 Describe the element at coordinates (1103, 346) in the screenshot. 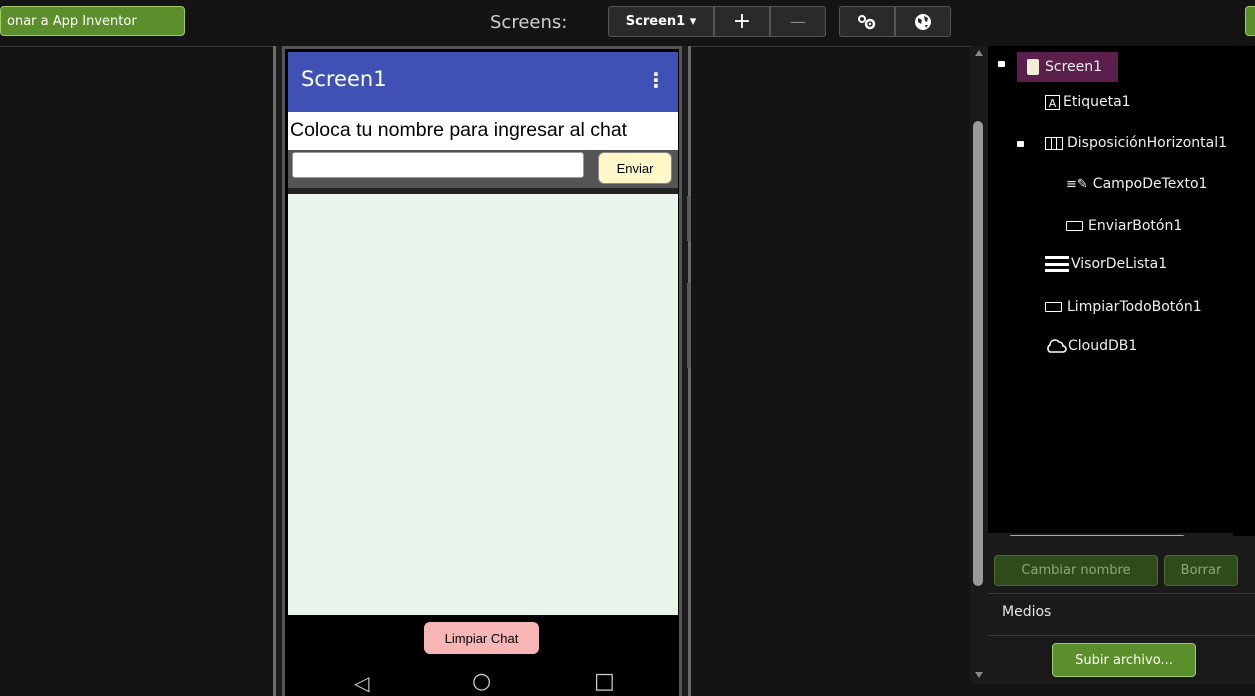

I see `tree-item-label: CloudDB1` at that location.